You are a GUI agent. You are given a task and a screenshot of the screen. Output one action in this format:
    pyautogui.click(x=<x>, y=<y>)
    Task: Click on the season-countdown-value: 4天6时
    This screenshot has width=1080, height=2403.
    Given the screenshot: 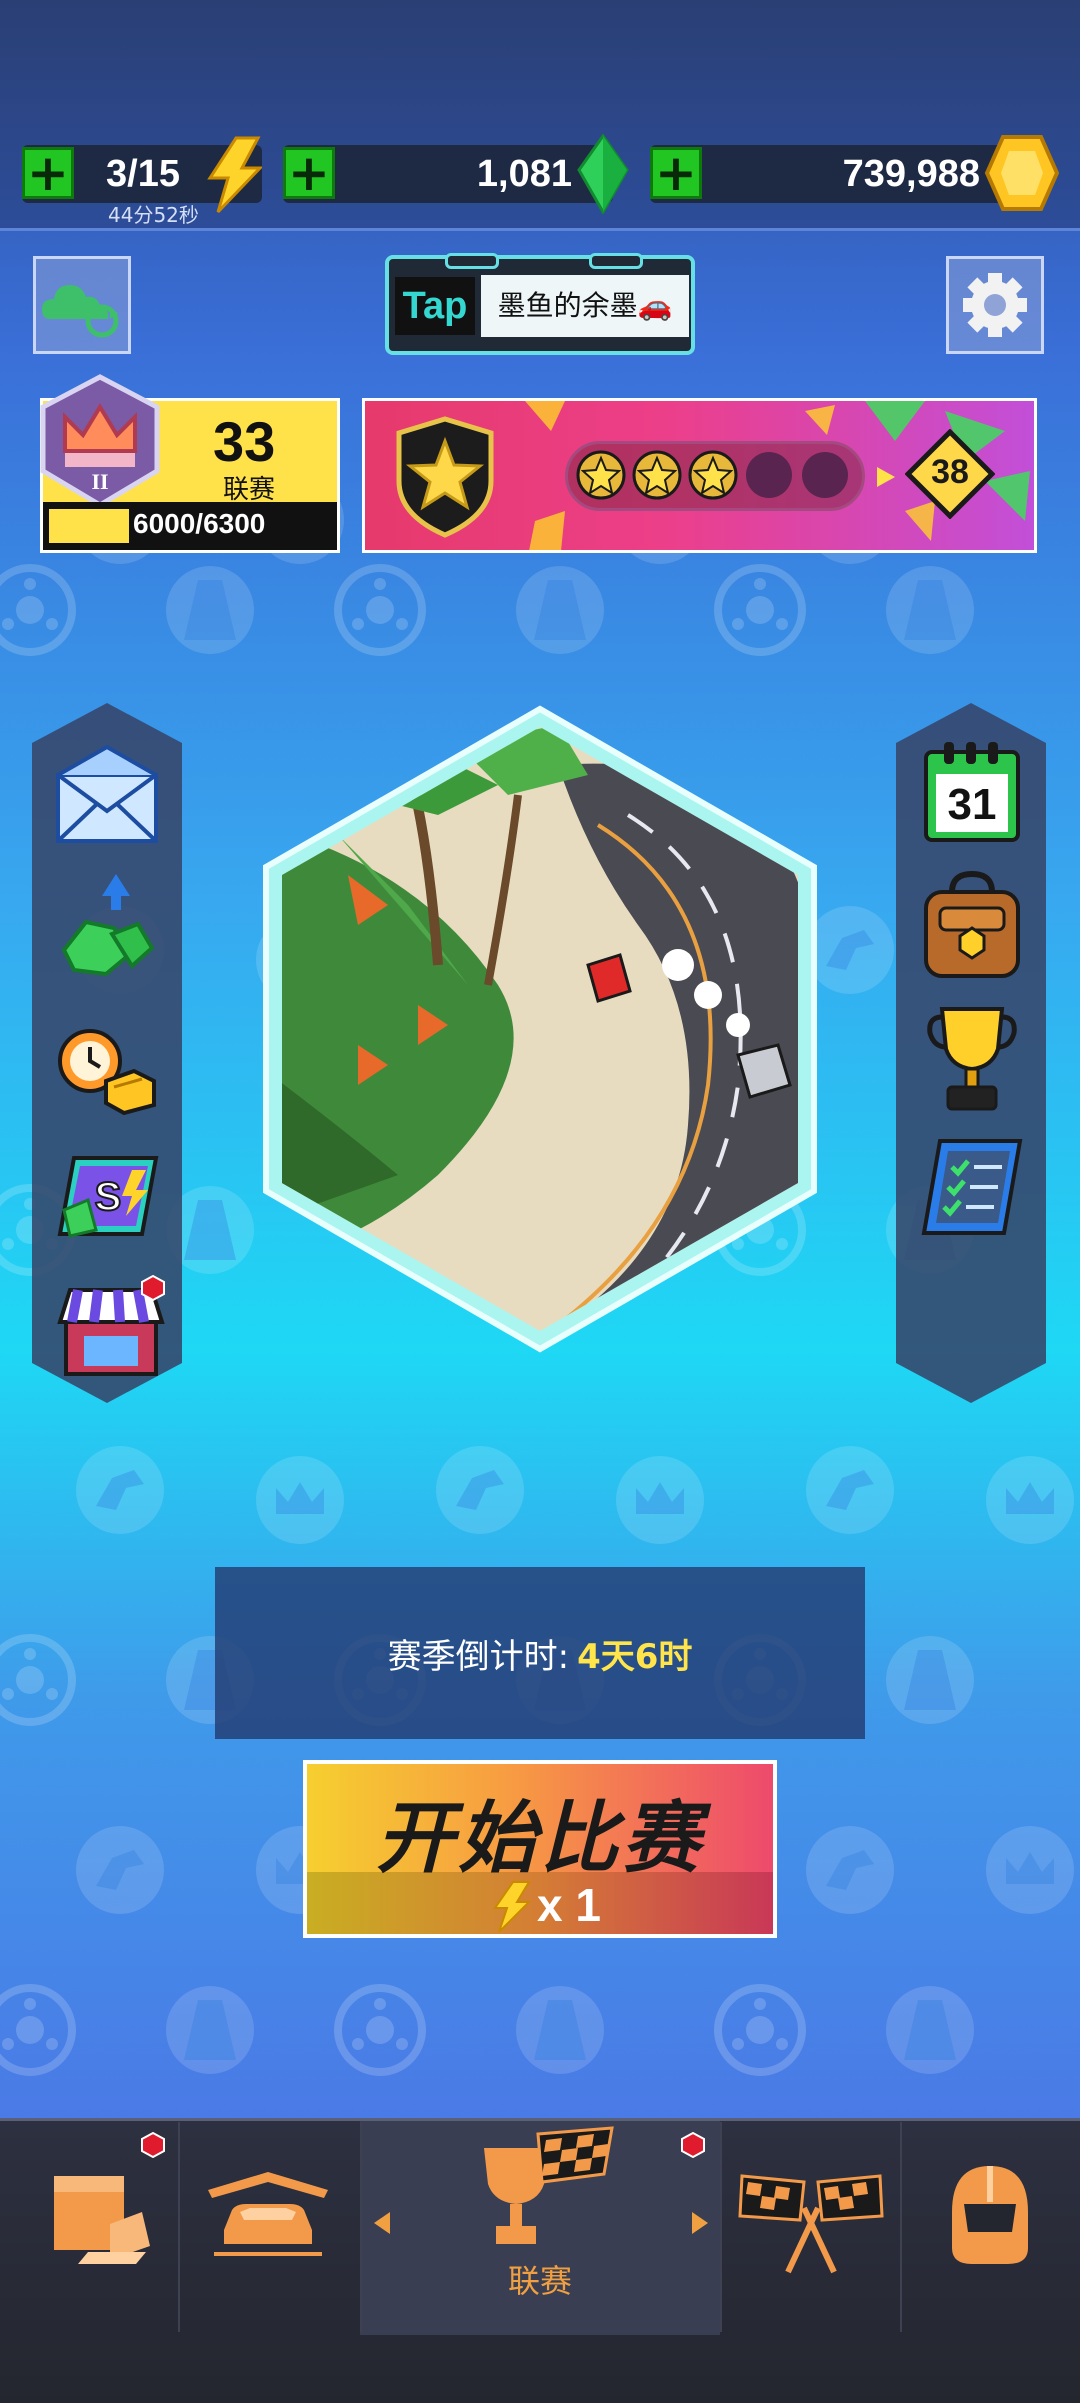 What is the action you would take?
    pyautogui.click(x=635, y=1656)
    